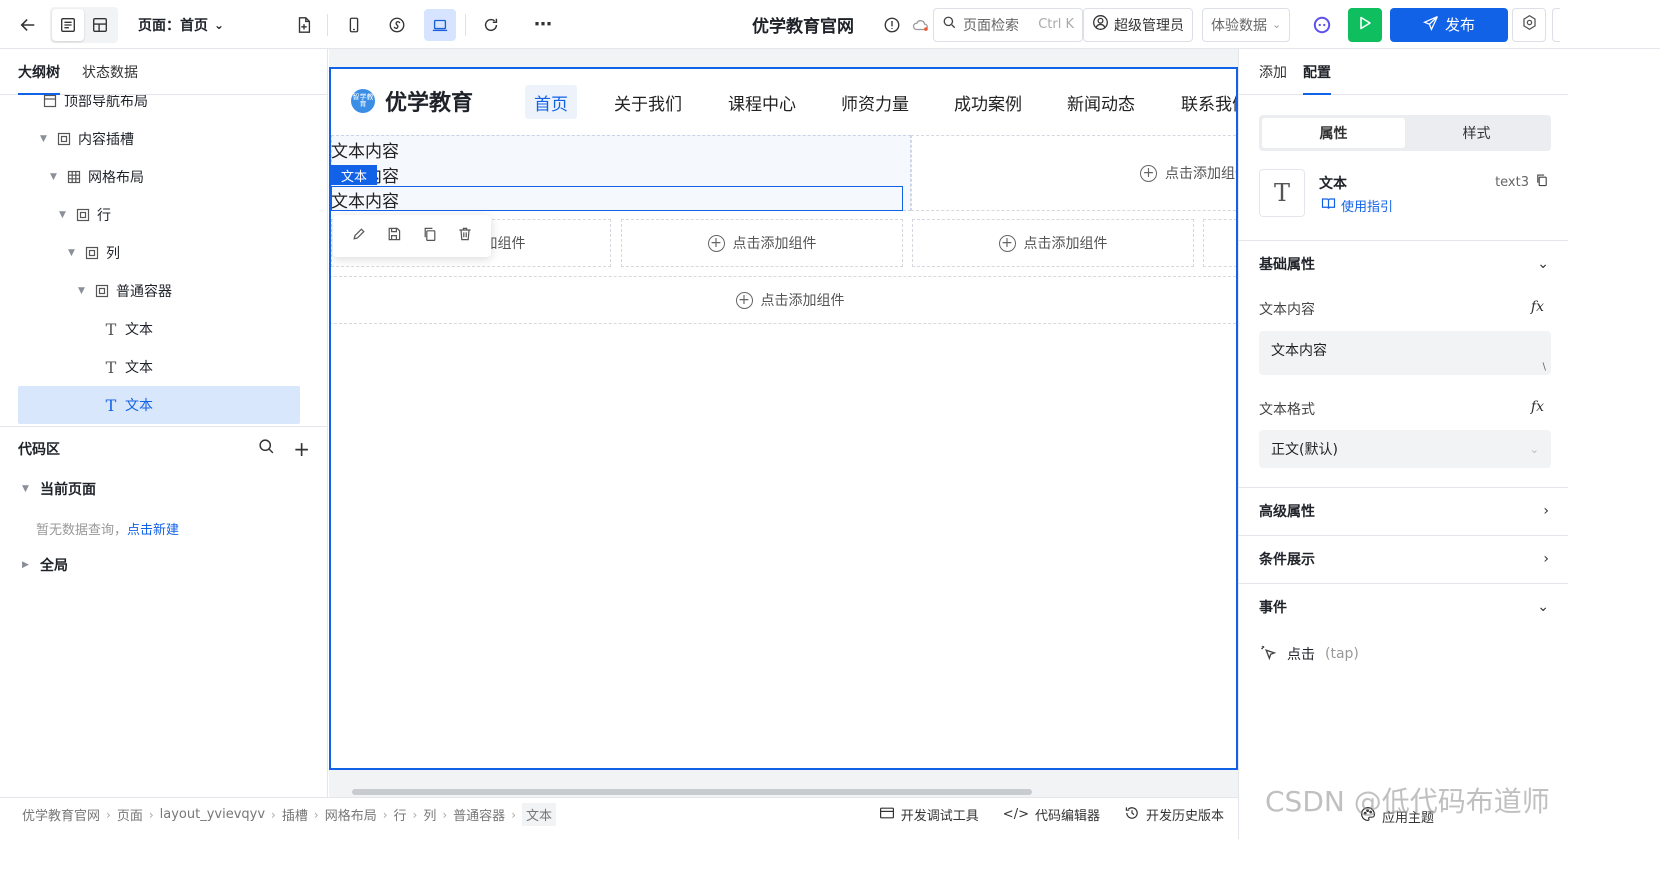 The image size is (1660, 874). I want to click on tab-add: 添加, so click(1273, 72).